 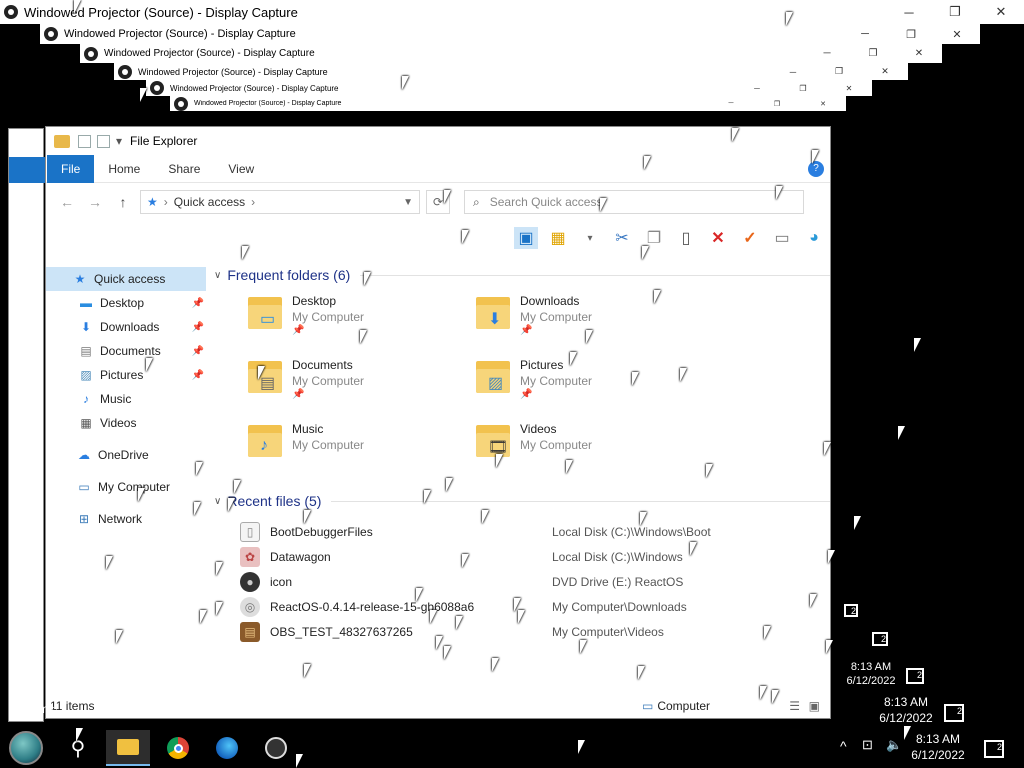 What do you see at coordinates (794, 706) in the screenshot?
I see `details-view-icon: ☰` at bounding box center [794, 706].